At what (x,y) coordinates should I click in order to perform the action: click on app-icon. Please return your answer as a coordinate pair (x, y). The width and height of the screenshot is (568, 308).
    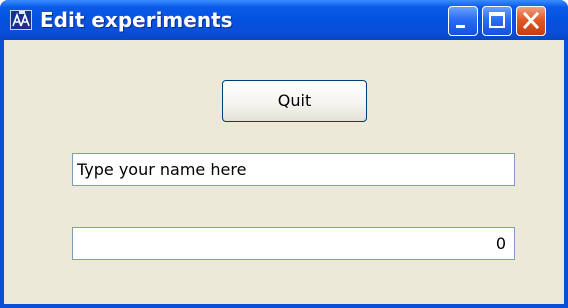
    Looking at the image, I should click on (21, 20).